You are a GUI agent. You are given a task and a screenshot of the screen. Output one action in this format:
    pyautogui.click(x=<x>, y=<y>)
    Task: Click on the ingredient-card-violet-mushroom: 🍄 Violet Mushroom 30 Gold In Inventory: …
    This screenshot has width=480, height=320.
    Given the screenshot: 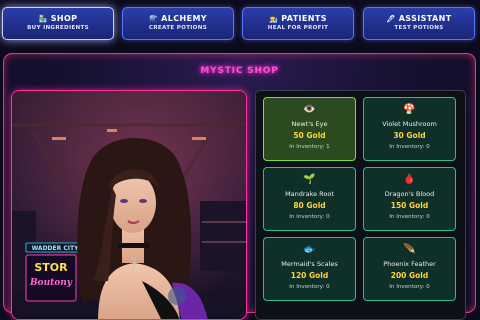 What is the action you would take?
    pyautogui.click(x=409, y=129)
    